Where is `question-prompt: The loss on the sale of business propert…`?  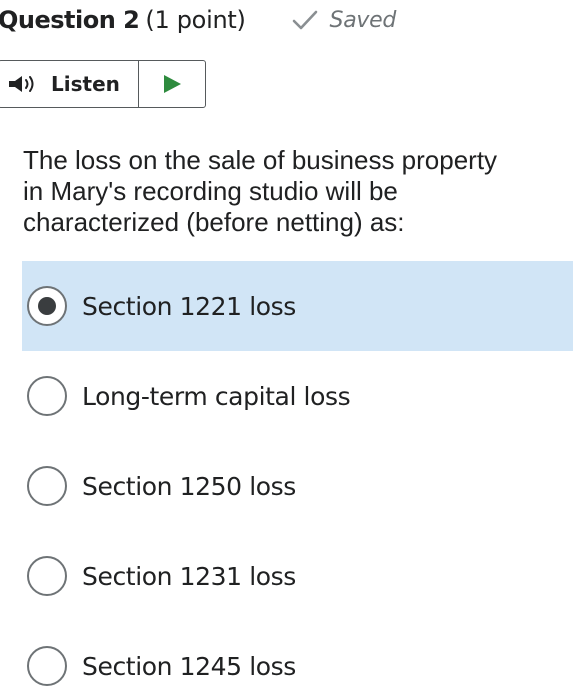 question-prompt: The loss on the sale of business propert… is located at coordinates (298, 191).